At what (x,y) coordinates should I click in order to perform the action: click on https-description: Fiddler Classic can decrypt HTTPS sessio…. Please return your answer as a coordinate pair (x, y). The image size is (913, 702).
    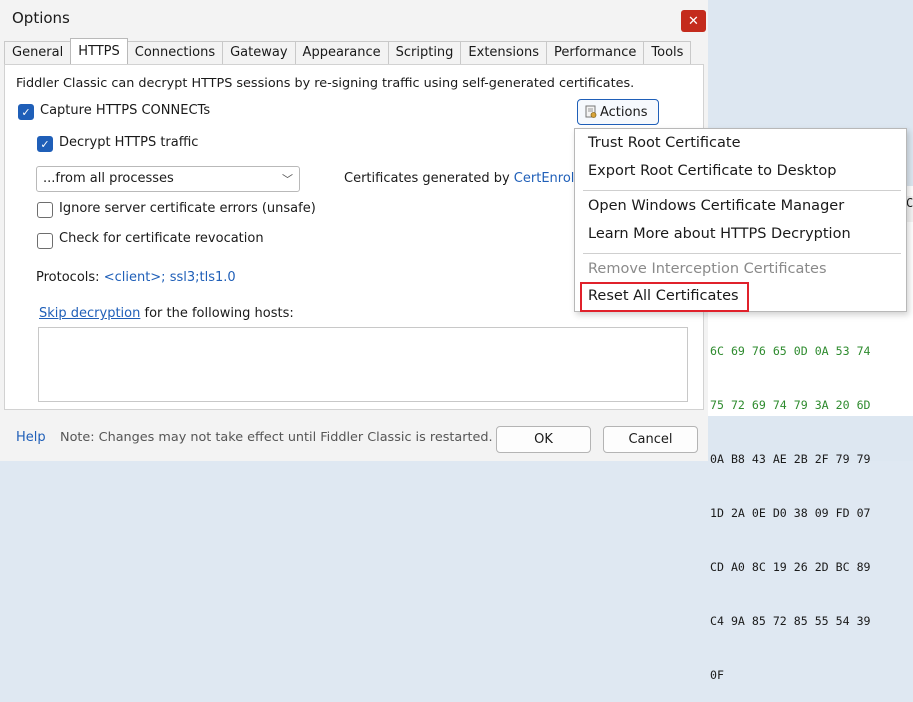
    Looking at the image, I should click on (325, 83).